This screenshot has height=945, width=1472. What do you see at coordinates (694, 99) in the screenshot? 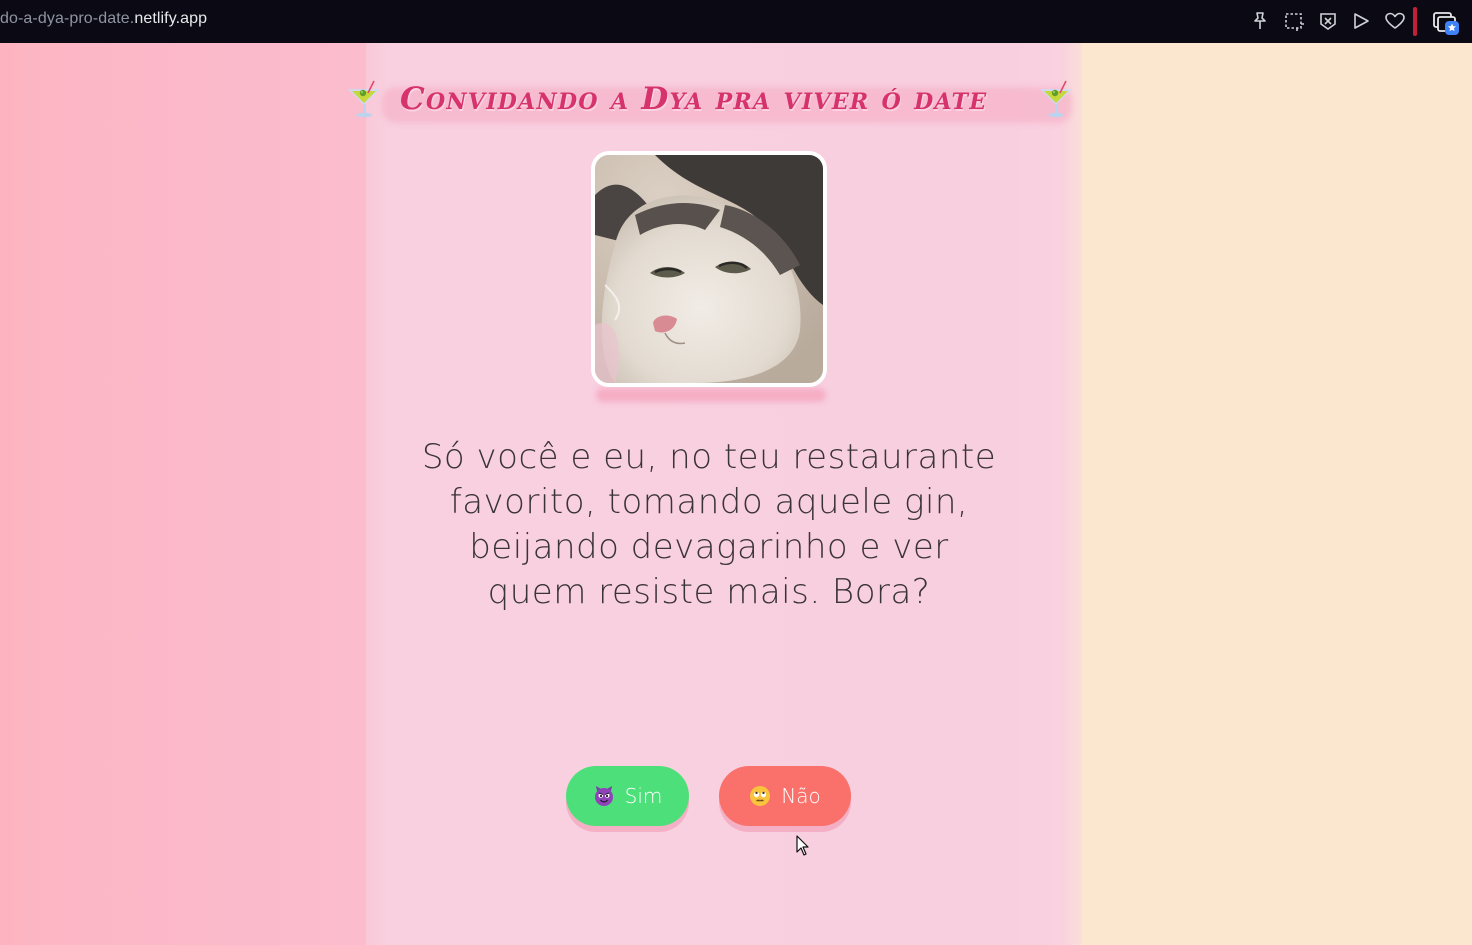
I see `page-title: Convidando a Dya pra viver ó date` at bounding box center [694, 99].